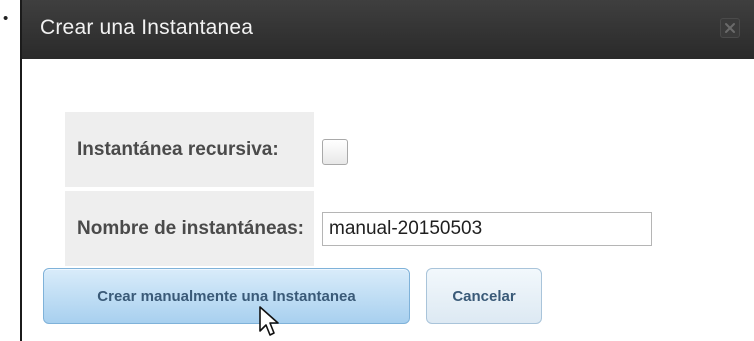 The height and width of the screenshot is (341, 754). What do you see at coordinates (147, 27) in the screenshot?
I see `dialog-title: Crear una Instantanea` at bounding box center [147, 27].